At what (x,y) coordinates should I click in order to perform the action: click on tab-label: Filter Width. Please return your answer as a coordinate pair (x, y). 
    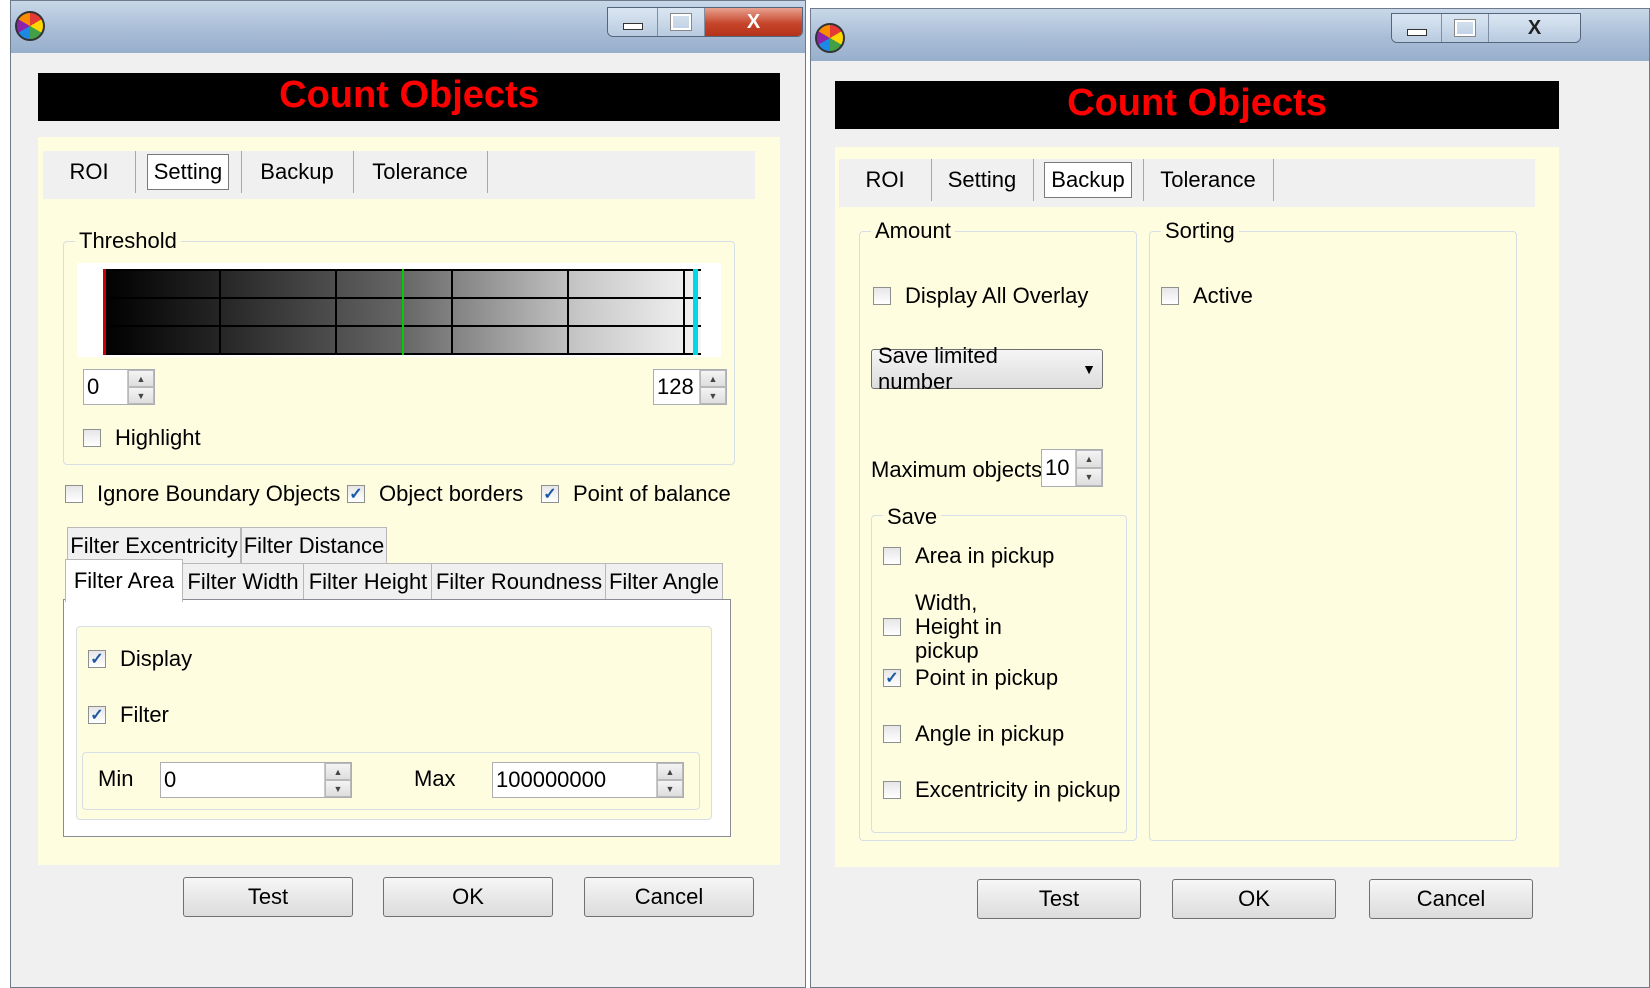
    Looking at the image, I should click on (243, 581).